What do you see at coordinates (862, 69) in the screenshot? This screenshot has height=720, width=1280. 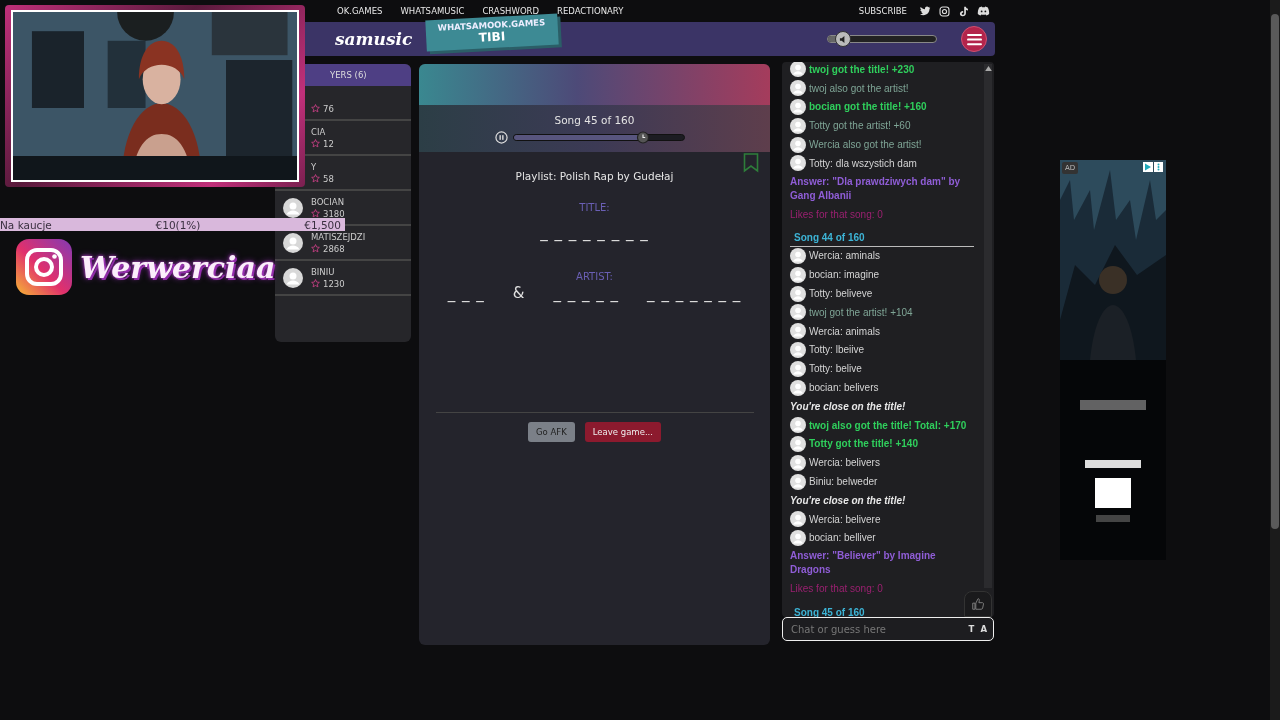 I see `chat-message: twoj got the title! +230` at bounding box center [862, 69].